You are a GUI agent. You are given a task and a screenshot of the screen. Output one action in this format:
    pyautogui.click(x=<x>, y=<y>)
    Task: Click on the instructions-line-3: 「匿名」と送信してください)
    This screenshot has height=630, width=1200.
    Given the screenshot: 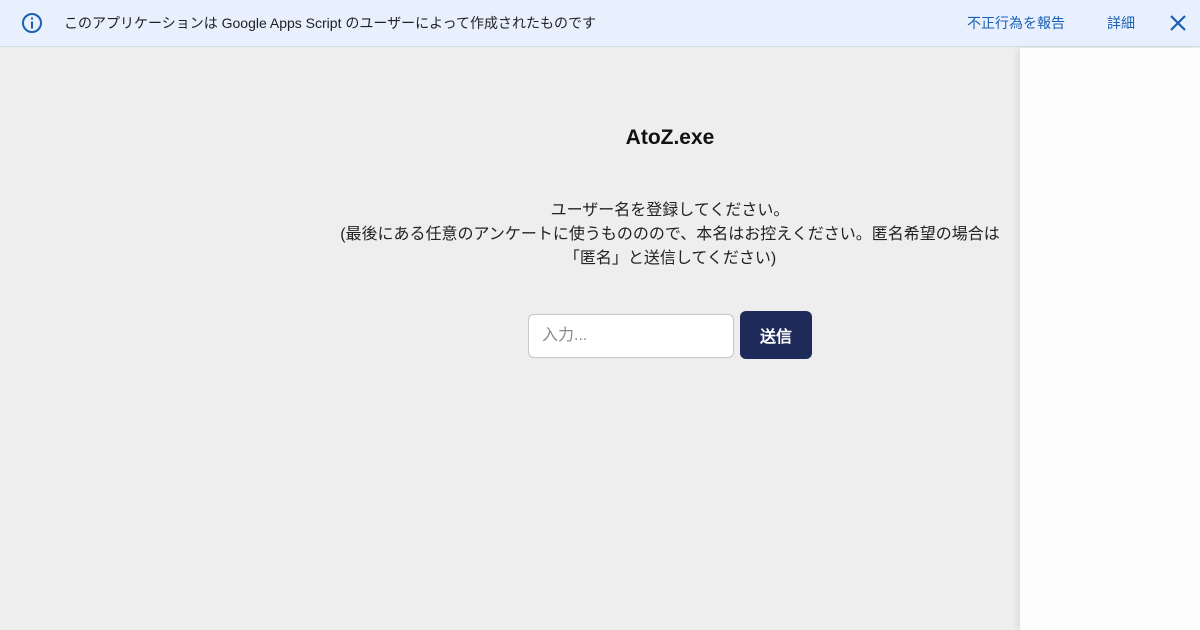 What is the action you would take?
    pyautogui.click(x=670, y=258)
    